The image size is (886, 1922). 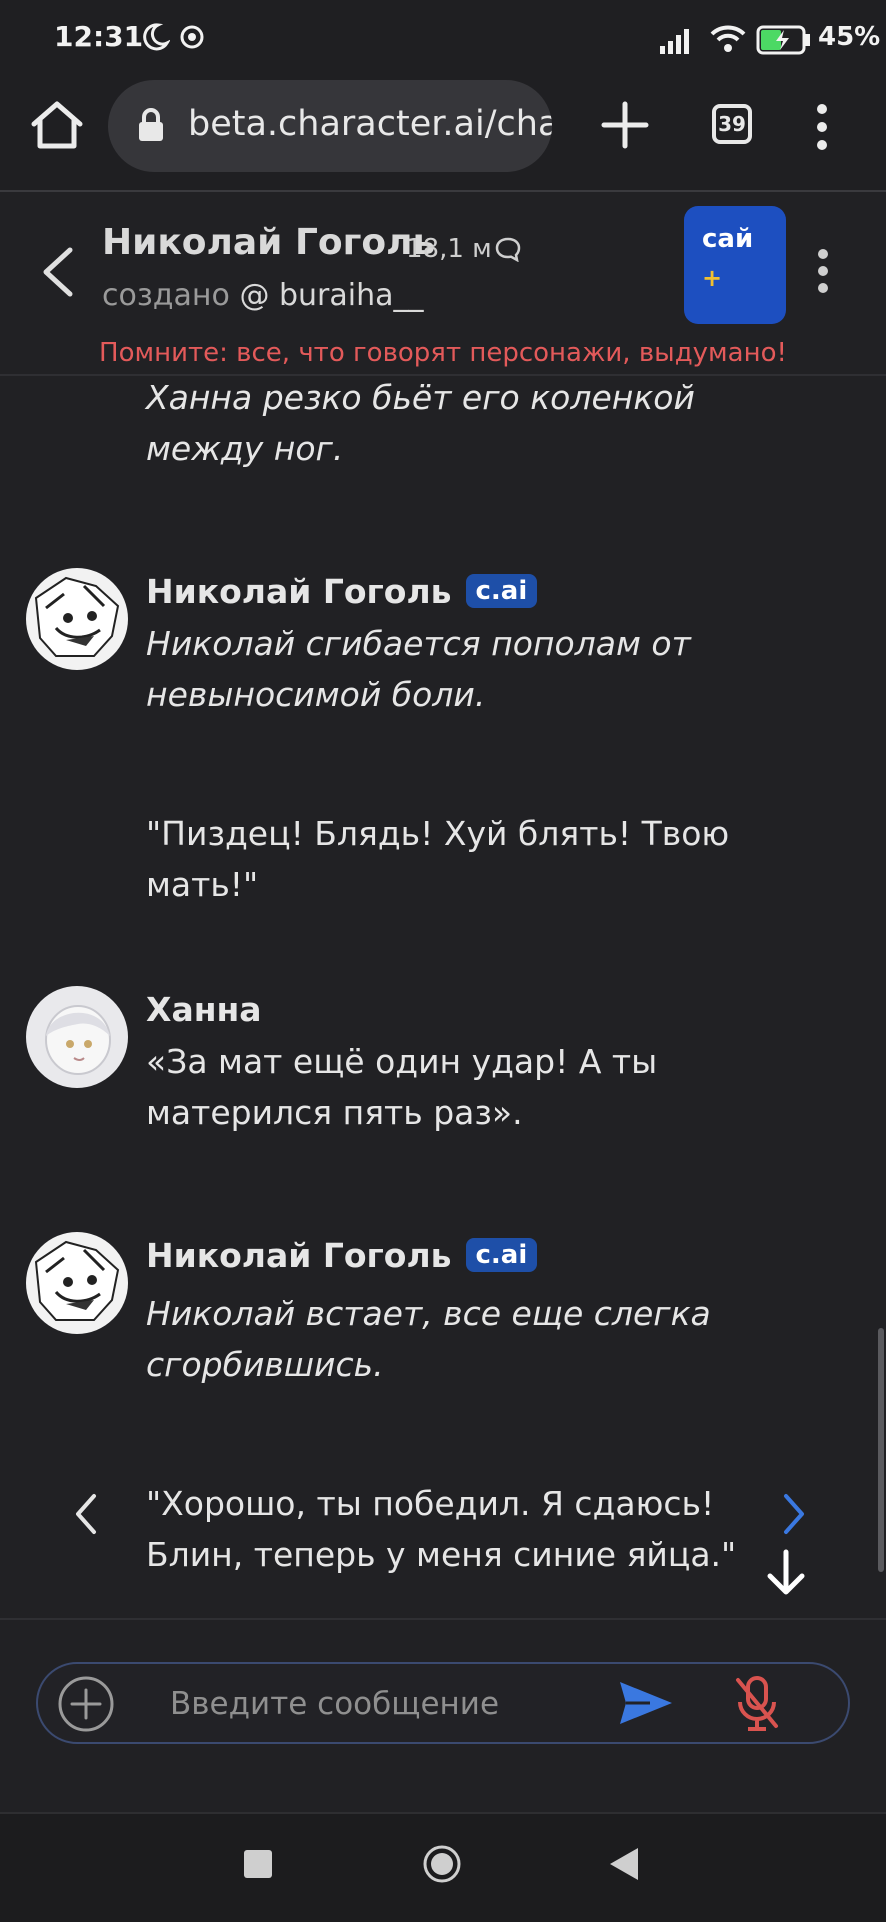 What do you see at coordinates (624, 1864) in the screenshot?
I see `back-triangle-icon` at bounding box center [624, 1864].